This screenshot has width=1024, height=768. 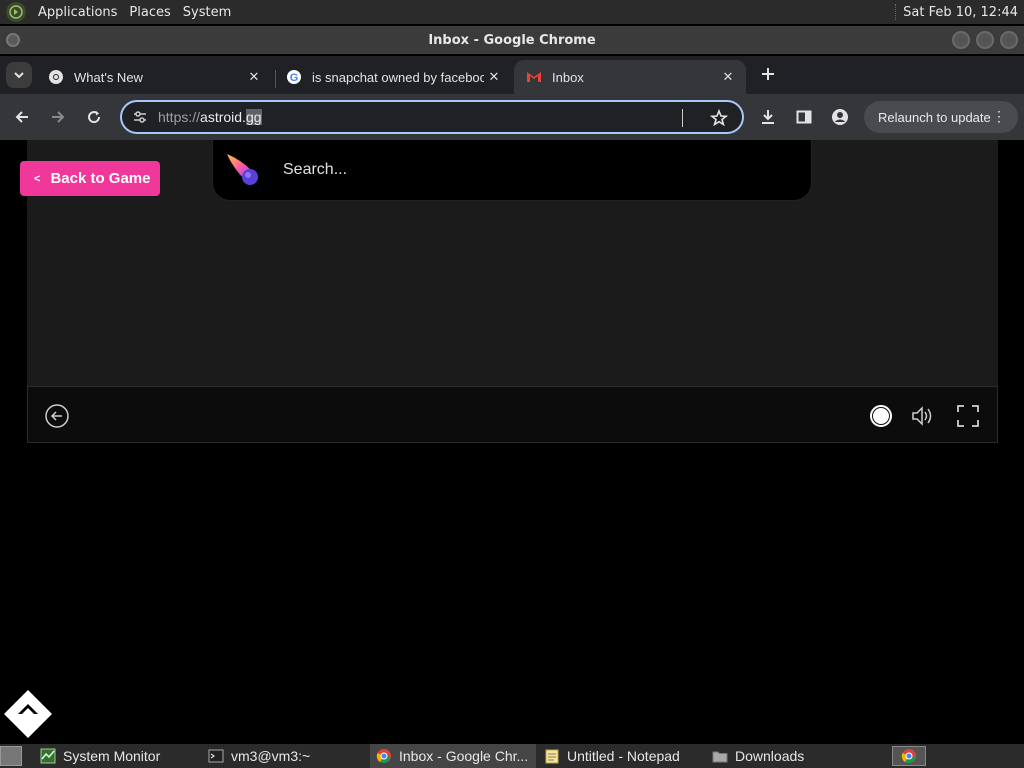 I want to click on url-host: astroid., so click(x=223, y=117).